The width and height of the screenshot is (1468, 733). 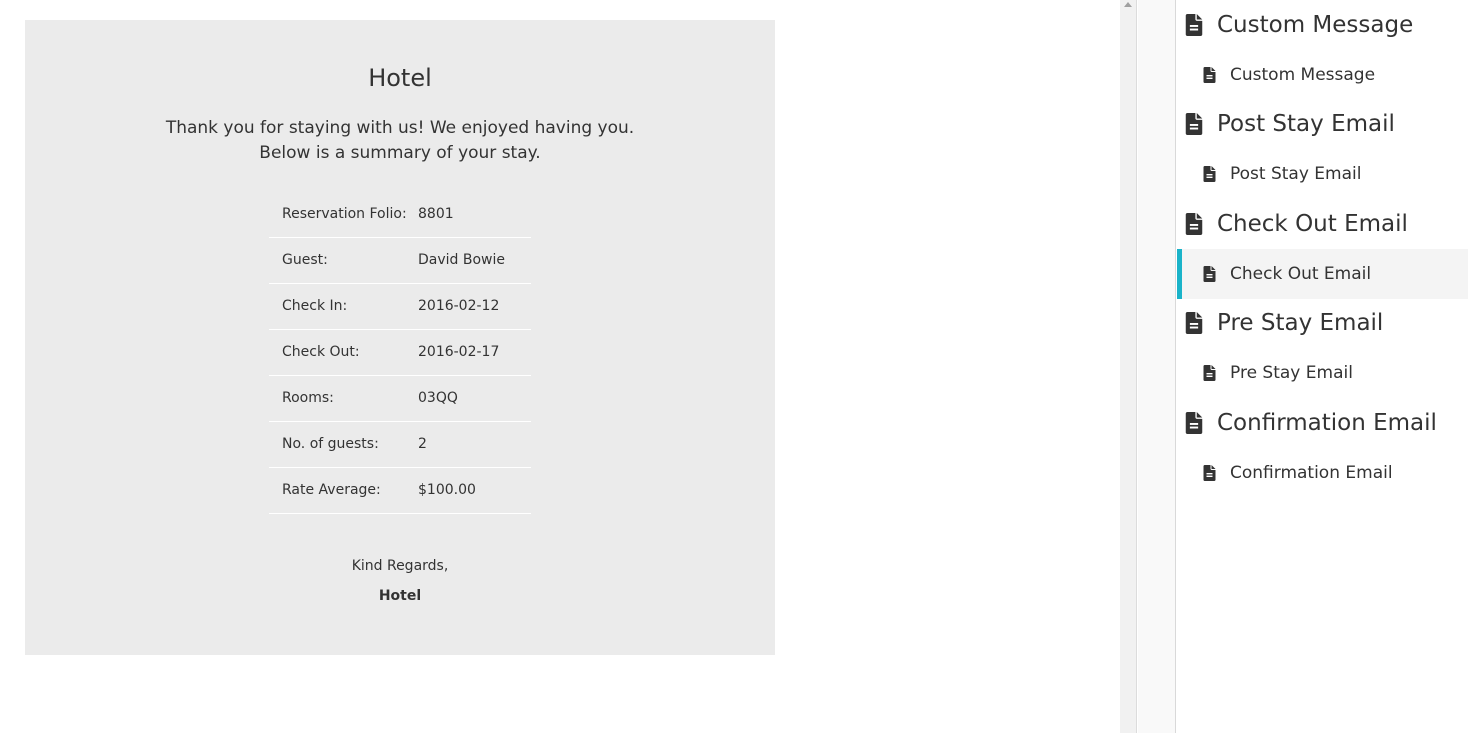 I want to click on row-value: $100.00, so click(x=474, y=490).